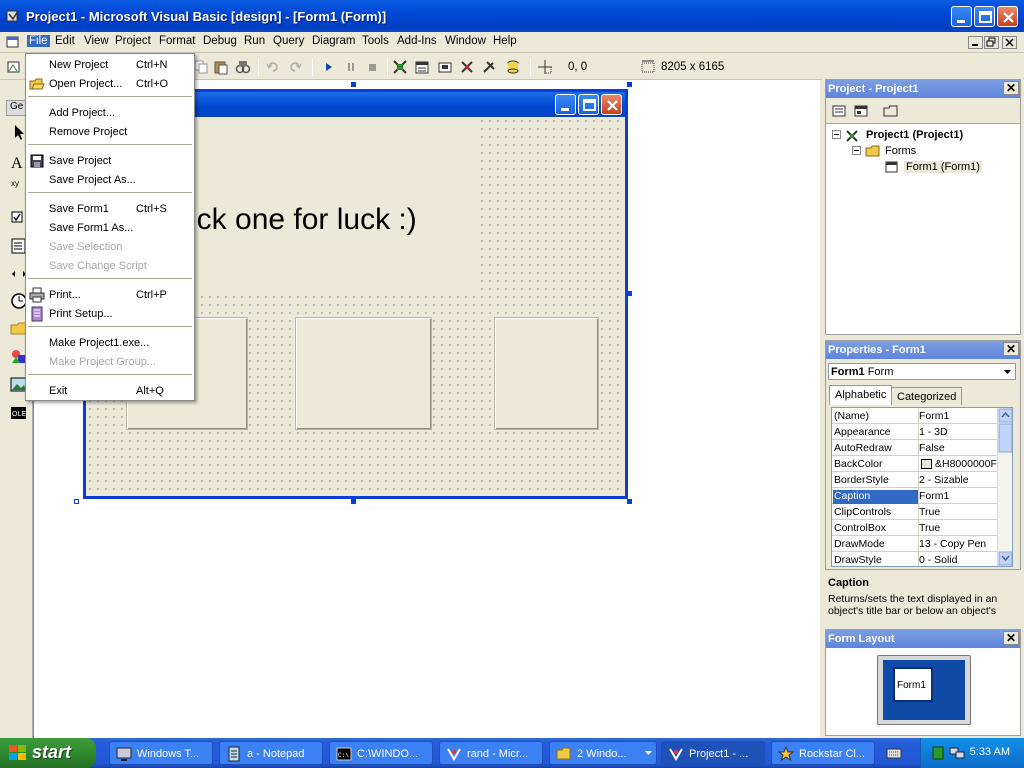 The height and width of the screenshot is (768, 1024). Describe the element at coordinates (1011, 349) in the screenshot. I see `properties-panel-close-button: ✕` at that location.